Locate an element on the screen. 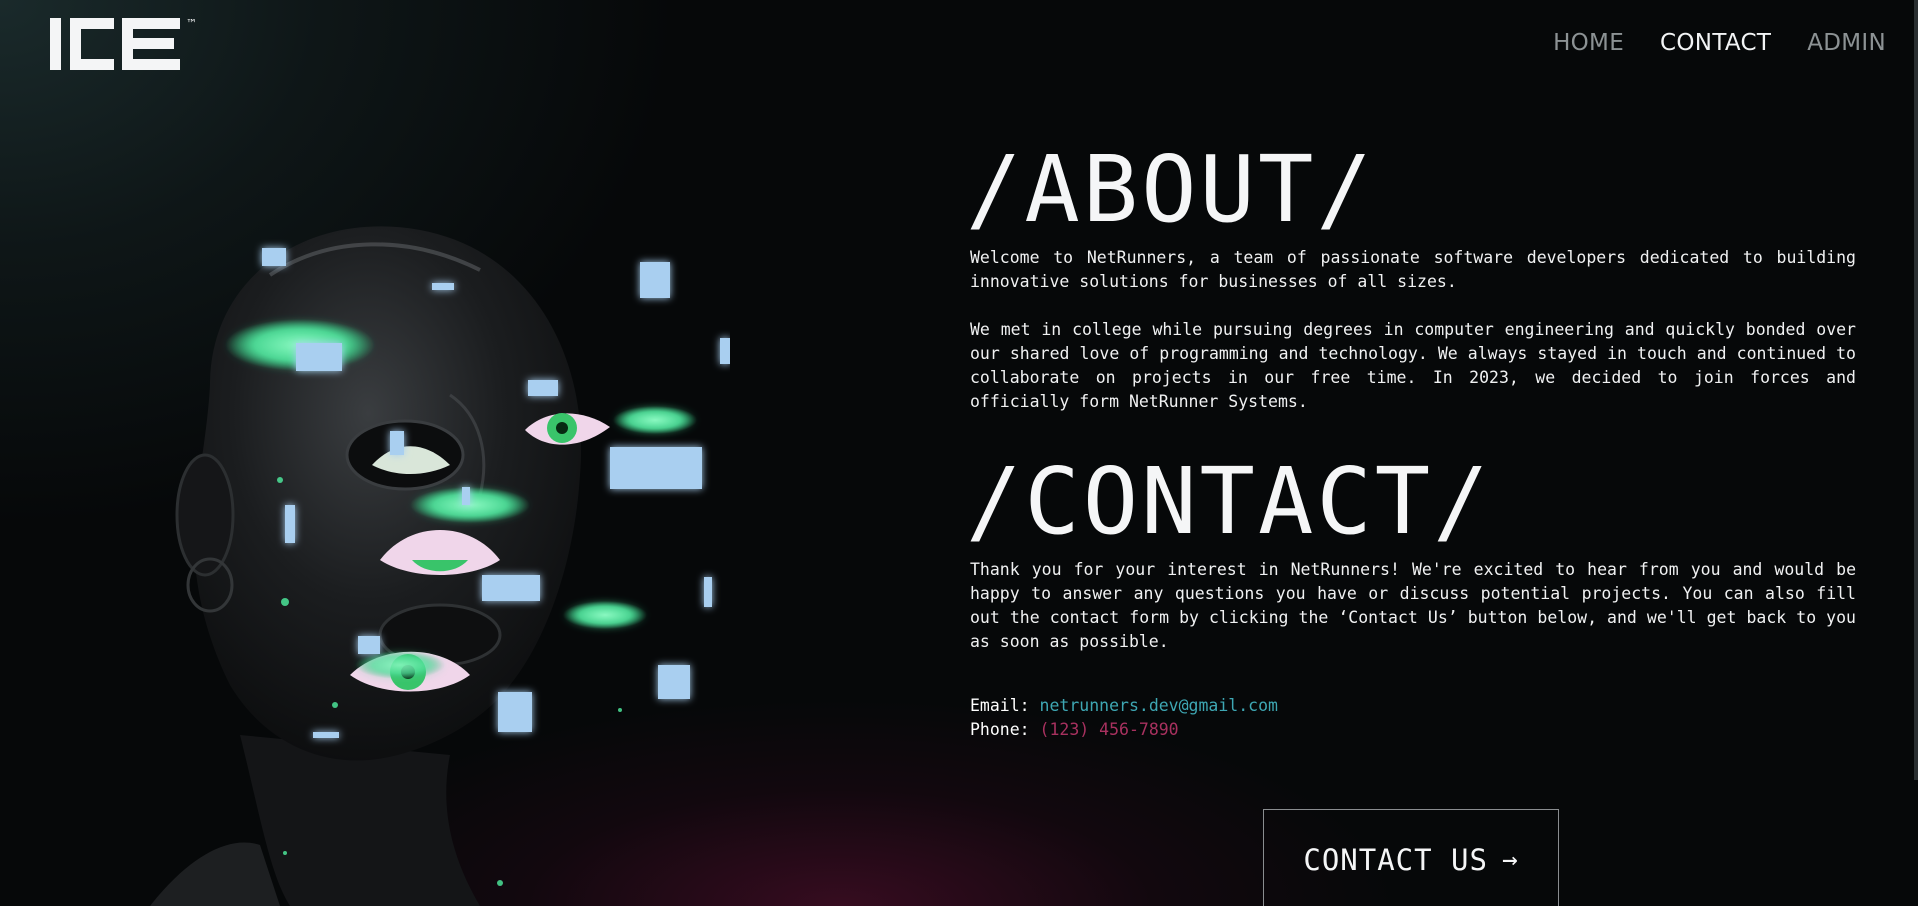  arrow-right-icon: → is located at coordinates (1510, 860).